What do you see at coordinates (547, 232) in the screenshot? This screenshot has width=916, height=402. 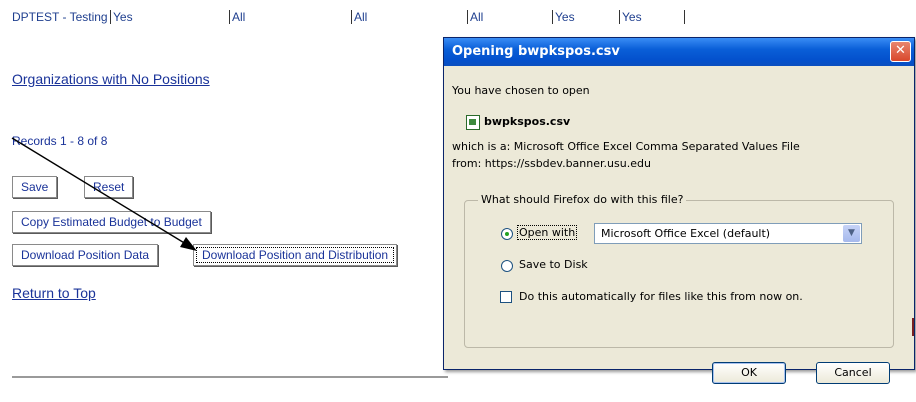 I see `open-with-label: Open with` at bounding box center [547, 232].